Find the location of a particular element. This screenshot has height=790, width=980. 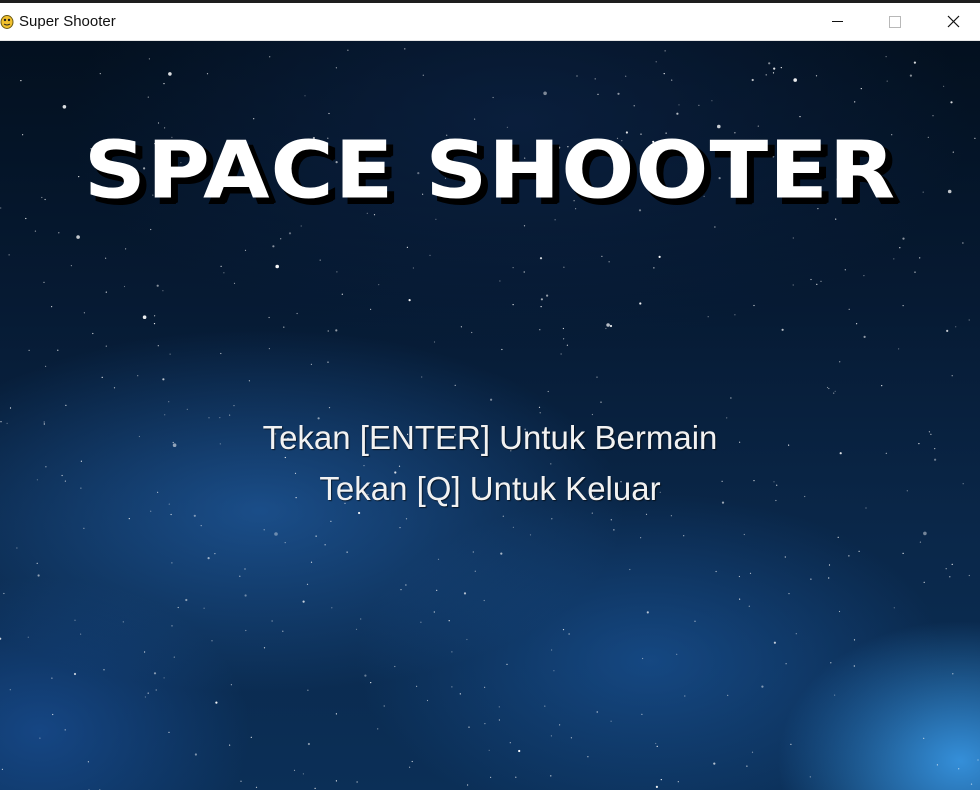

start-prompt: Tekan [ENTER] Untuk Bermain is located at coordinates (490, 437).